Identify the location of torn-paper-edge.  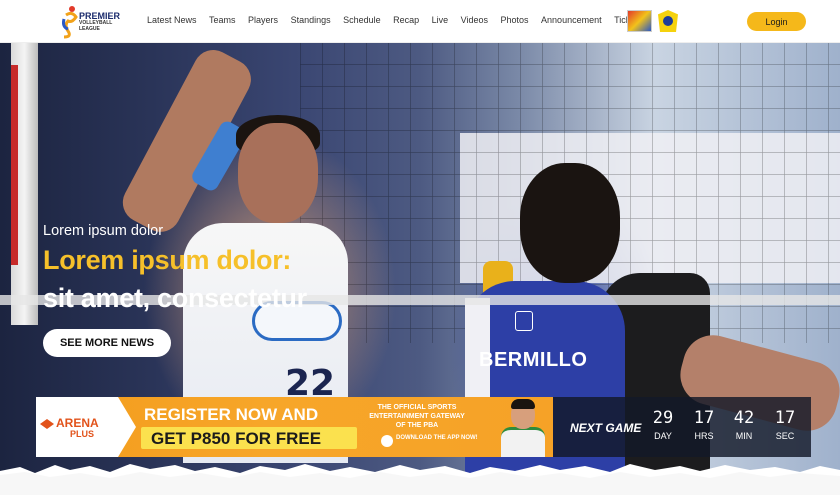
(420, 479).